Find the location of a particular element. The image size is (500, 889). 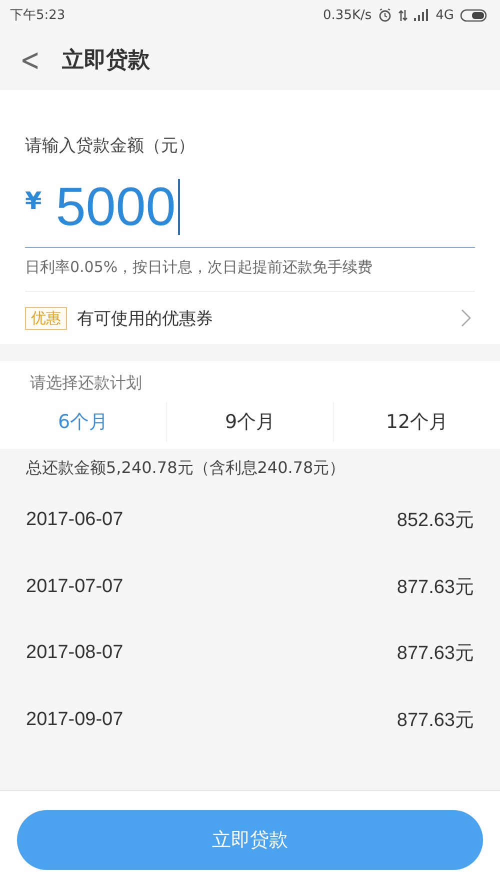

network-speed: 0.35K/s is located at coordinates (347, 15).